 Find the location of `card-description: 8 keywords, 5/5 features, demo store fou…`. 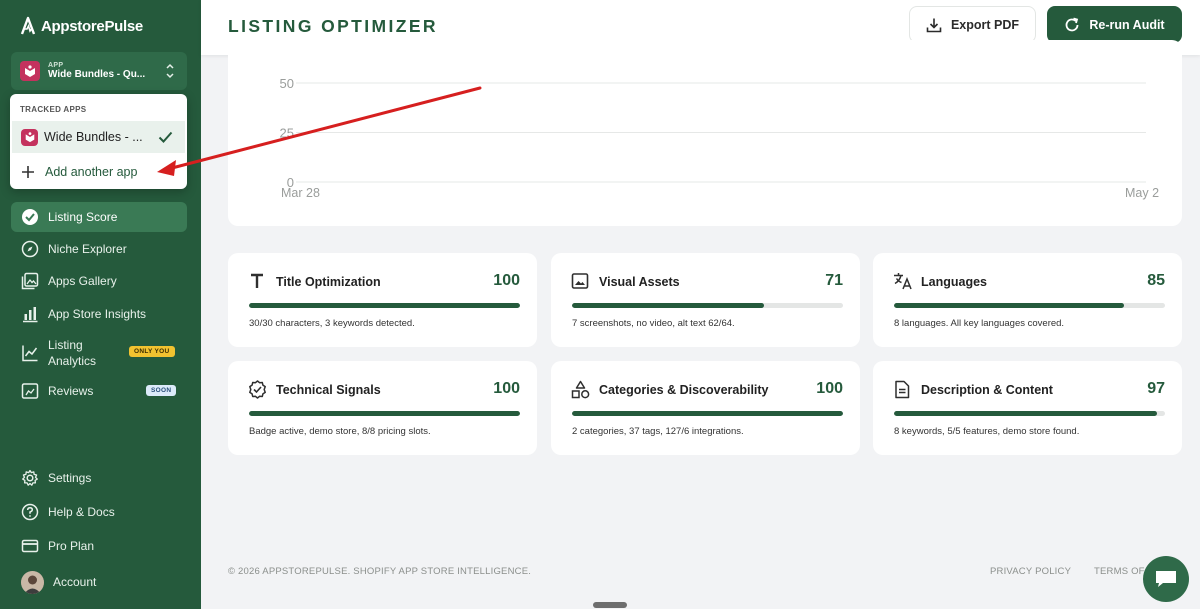

card-description: 8 keywords, 5/5 features, demo store fou… is located at coordinates (987, 431).